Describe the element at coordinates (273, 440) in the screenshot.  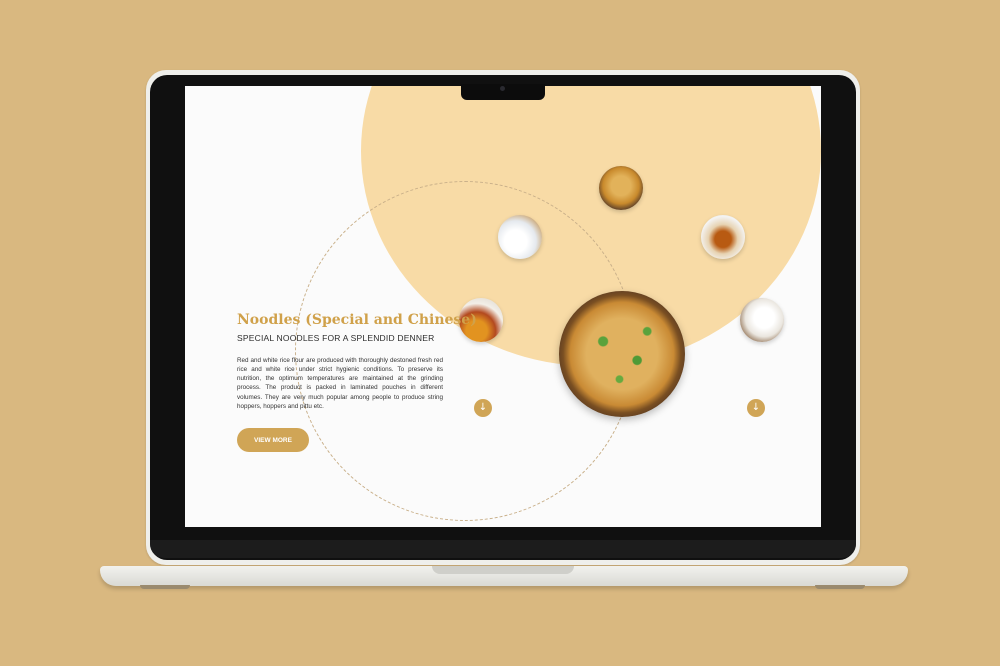
I see `view-more-button: VIEW MORE` at that location.